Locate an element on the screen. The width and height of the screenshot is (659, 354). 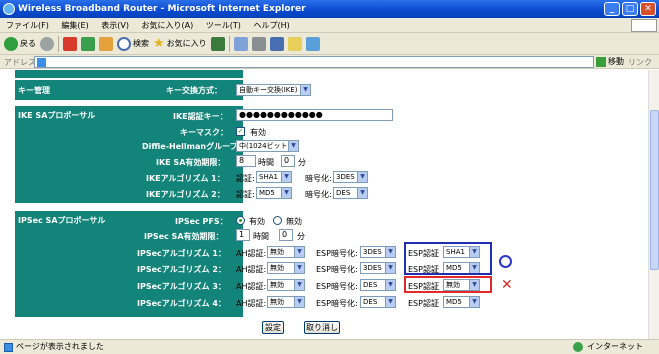
key-mask-label: キーマスク： is located at coordinates (204, 132).